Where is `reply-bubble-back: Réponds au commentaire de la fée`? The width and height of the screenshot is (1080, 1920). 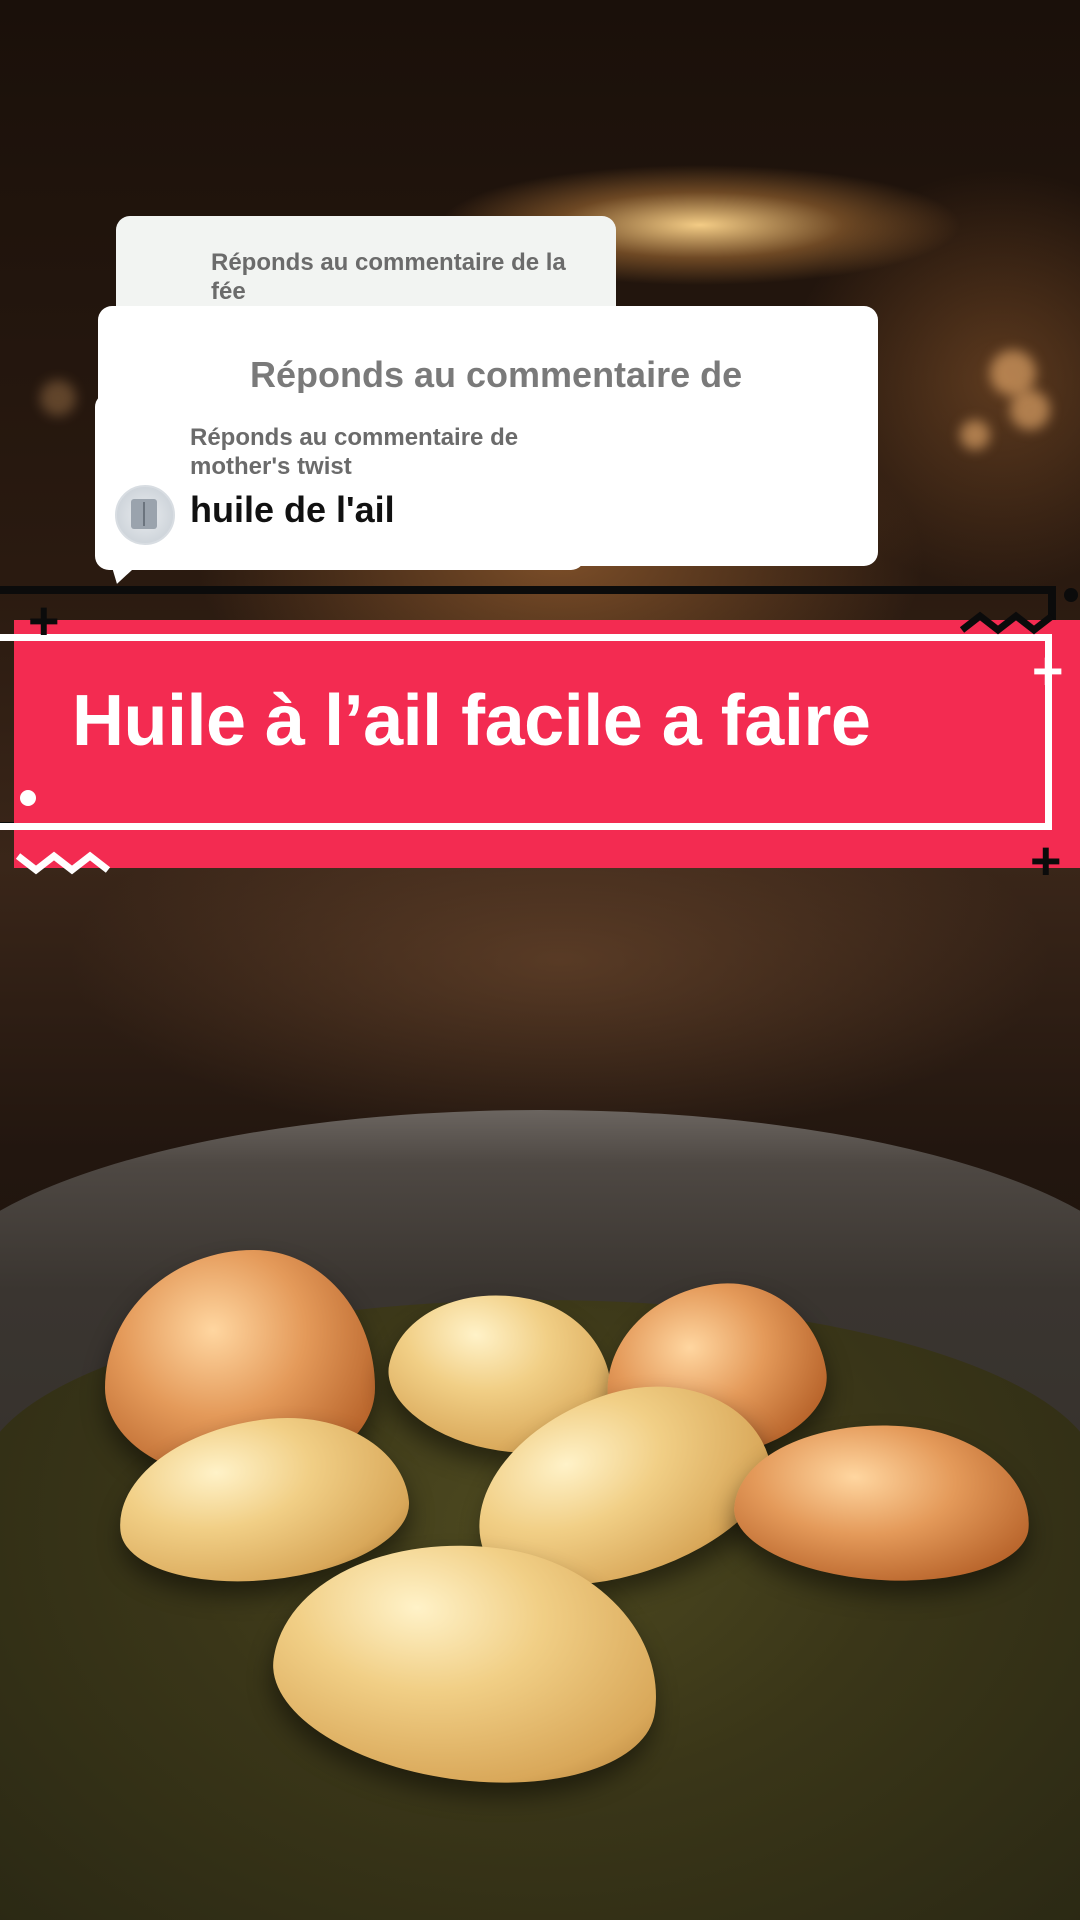 reply-bubble-back: Réponds au commentaire de la fée is located at coordinates (366, 268).